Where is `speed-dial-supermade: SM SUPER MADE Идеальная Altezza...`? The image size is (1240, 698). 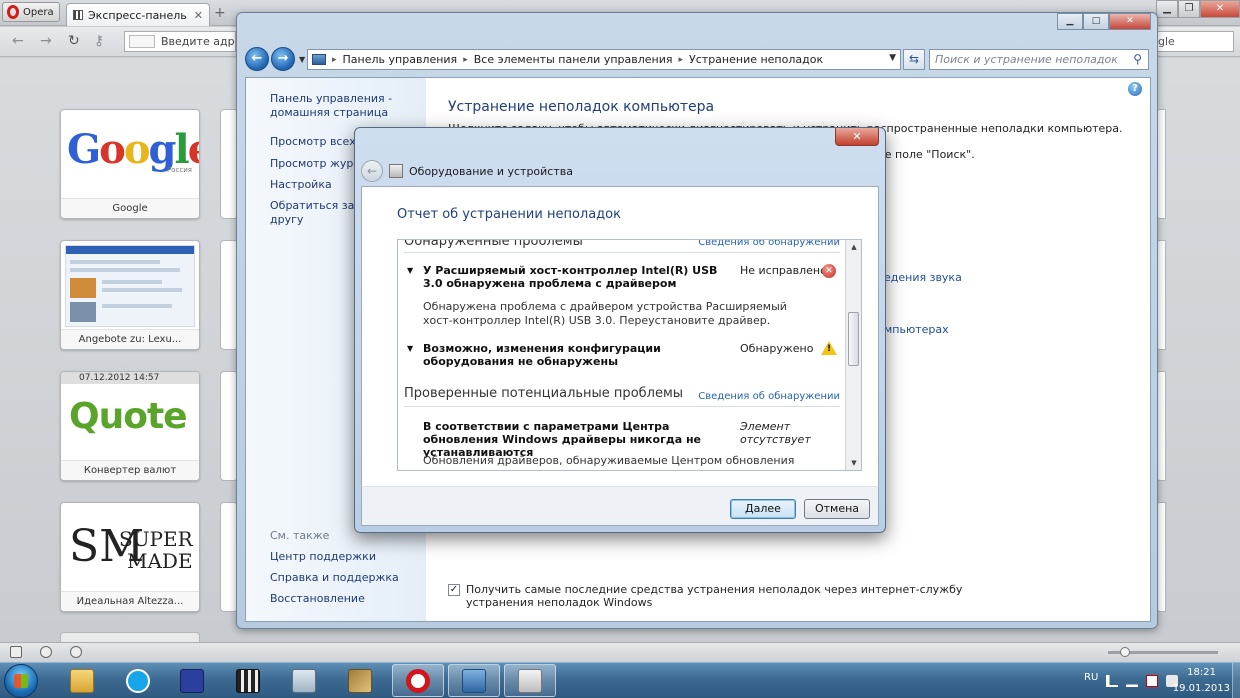
speed-dial-supermade: SM SUPER MADE Идеальная Altezza... is located at coordinates (130, 557).